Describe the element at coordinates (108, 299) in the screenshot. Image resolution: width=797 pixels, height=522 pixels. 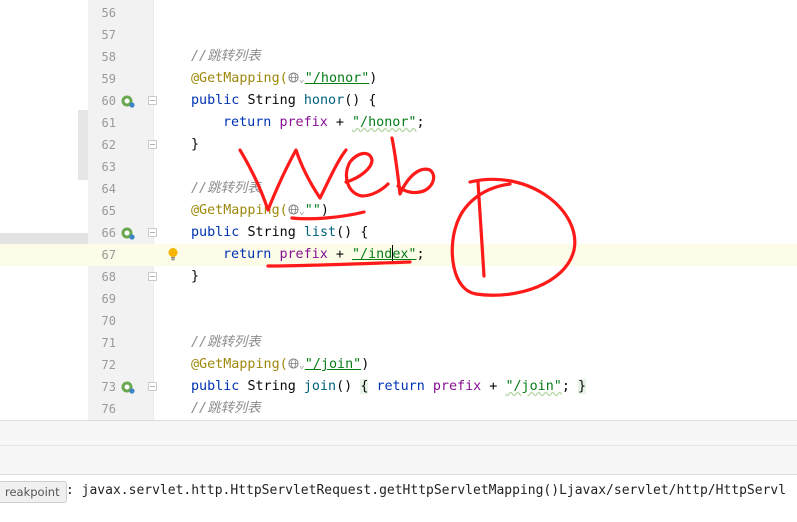
I see `line-number: 69` at that location.